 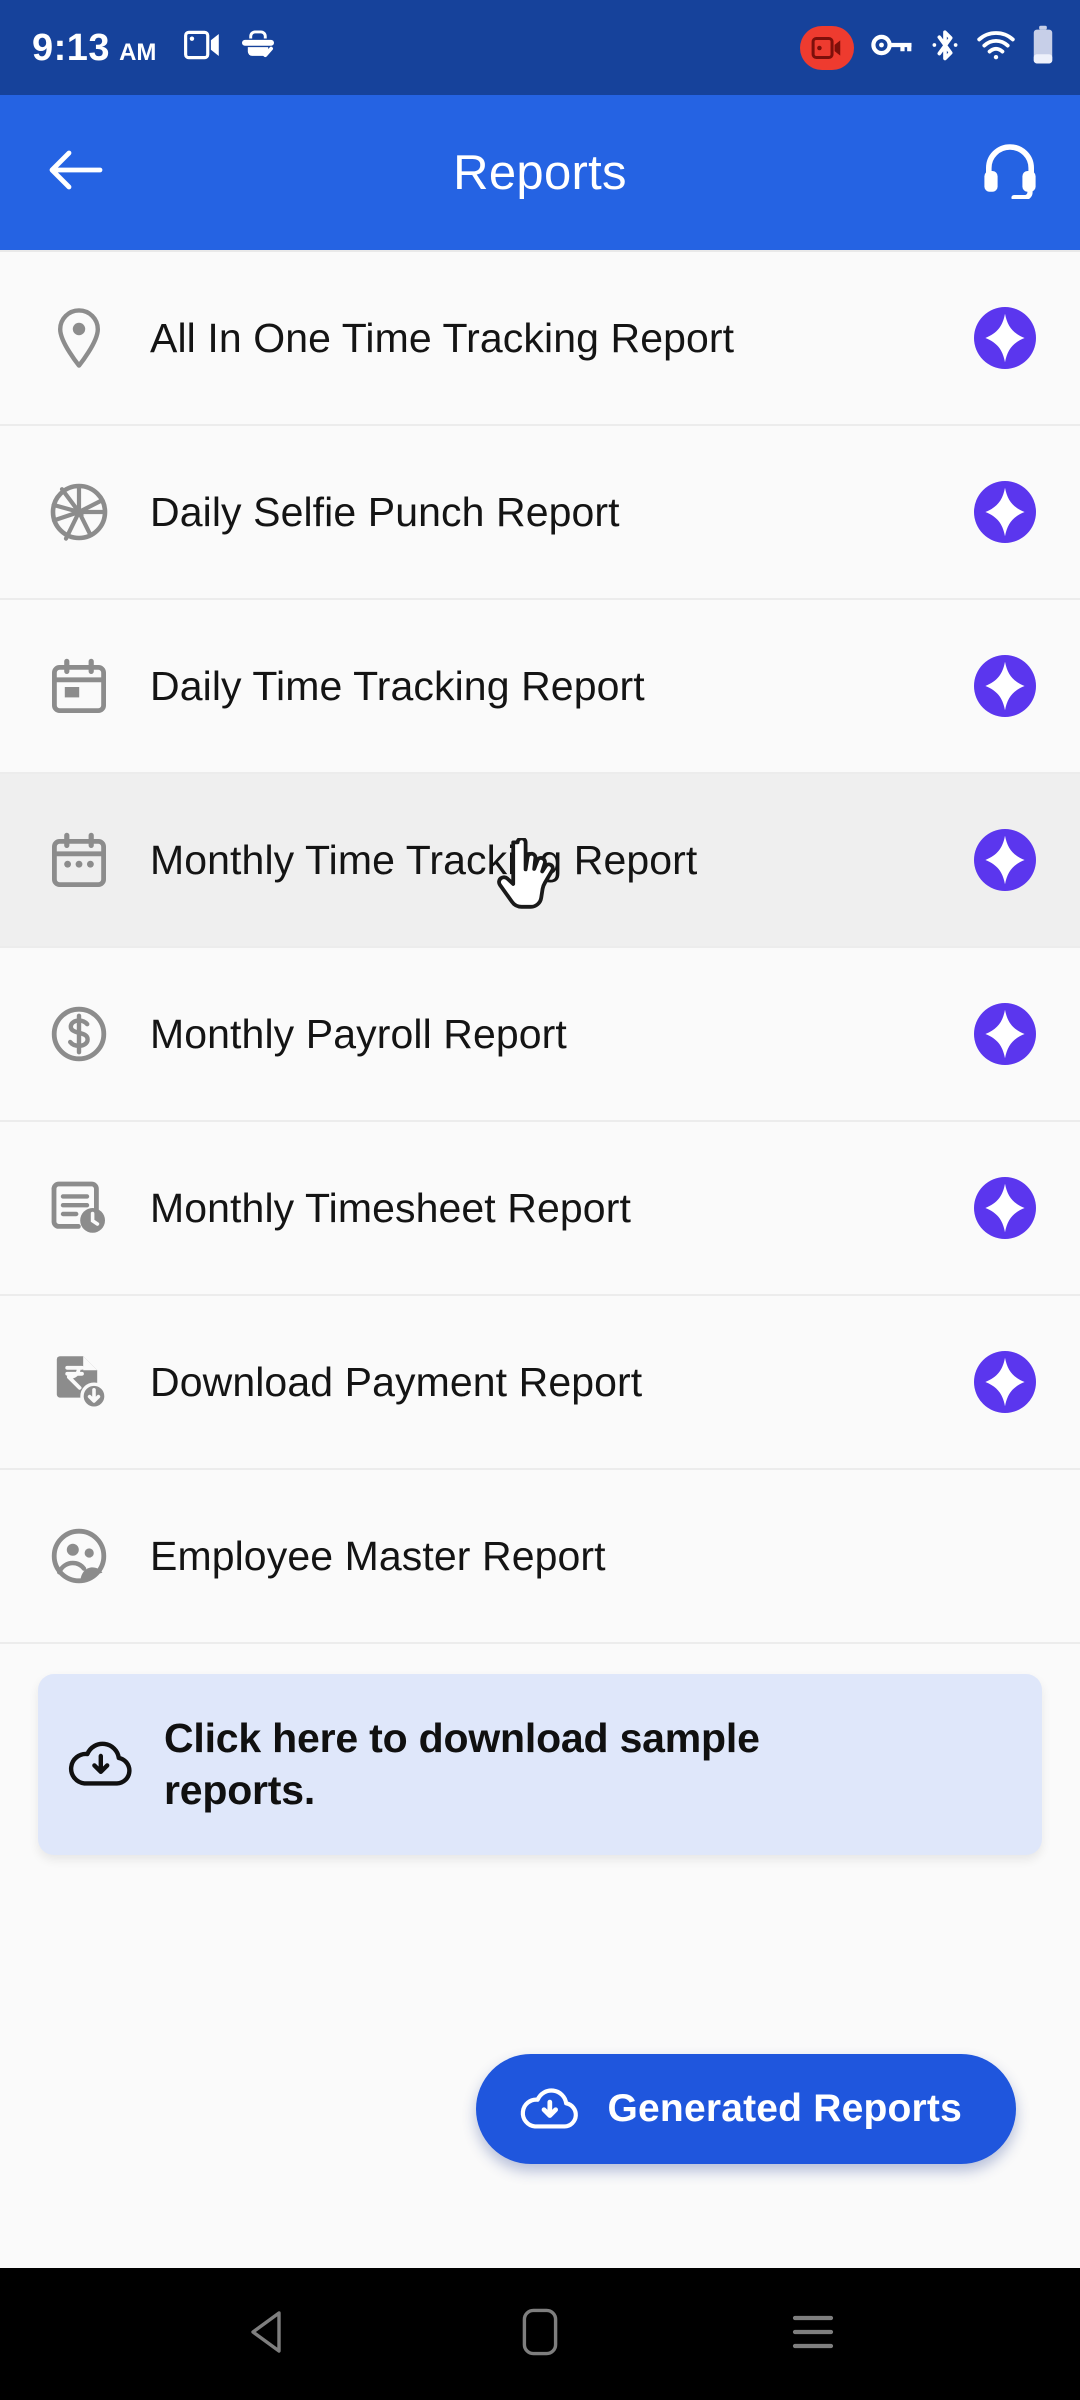 What do you see at coordinates (827, 47) in the screenshot?
I see `screen-record-icon` at bounding box center [827, 47].